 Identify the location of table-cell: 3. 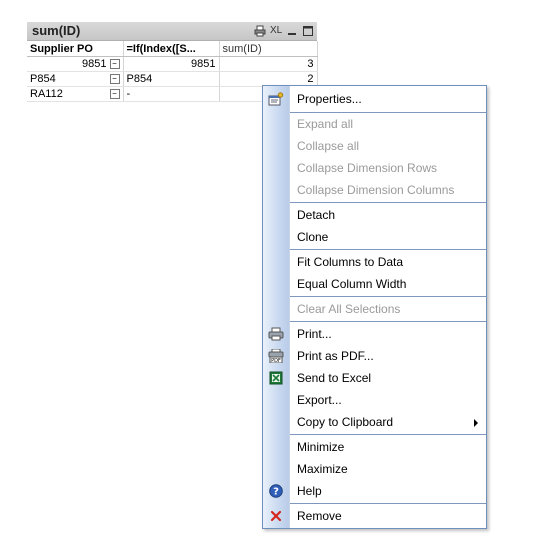
(268, 64).